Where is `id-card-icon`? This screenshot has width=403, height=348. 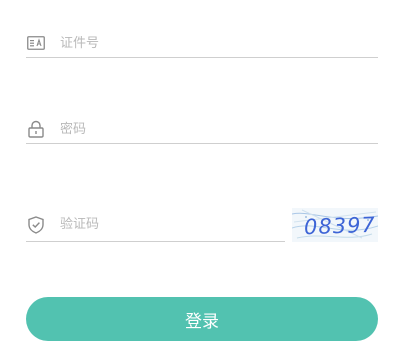
id-card-icon is located at coordinates (36, 43).